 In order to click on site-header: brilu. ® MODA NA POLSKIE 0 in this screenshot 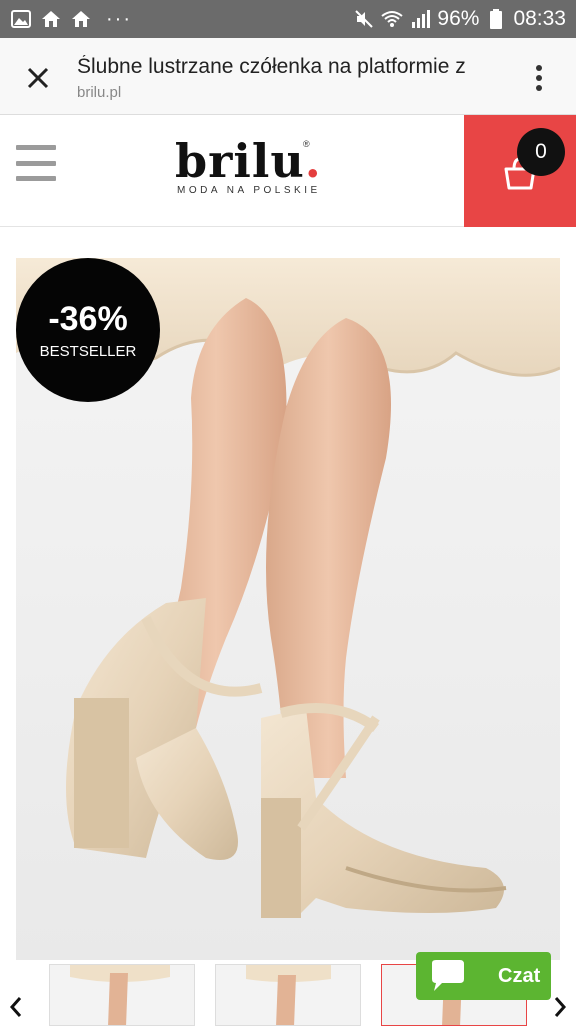, I will do `click(288, 171)`.